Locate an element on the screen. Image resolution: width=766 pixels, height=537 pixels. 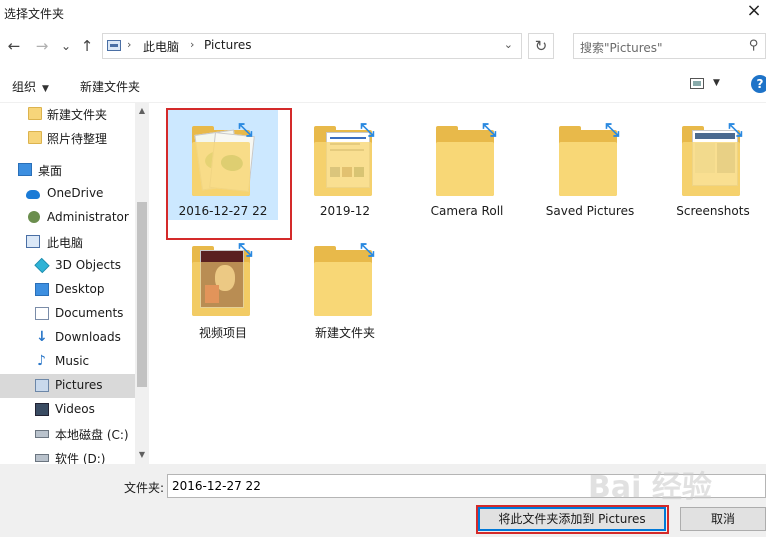
sidebar-item-drive-d: 软件 (D:) is located at coordinates (67, 455).